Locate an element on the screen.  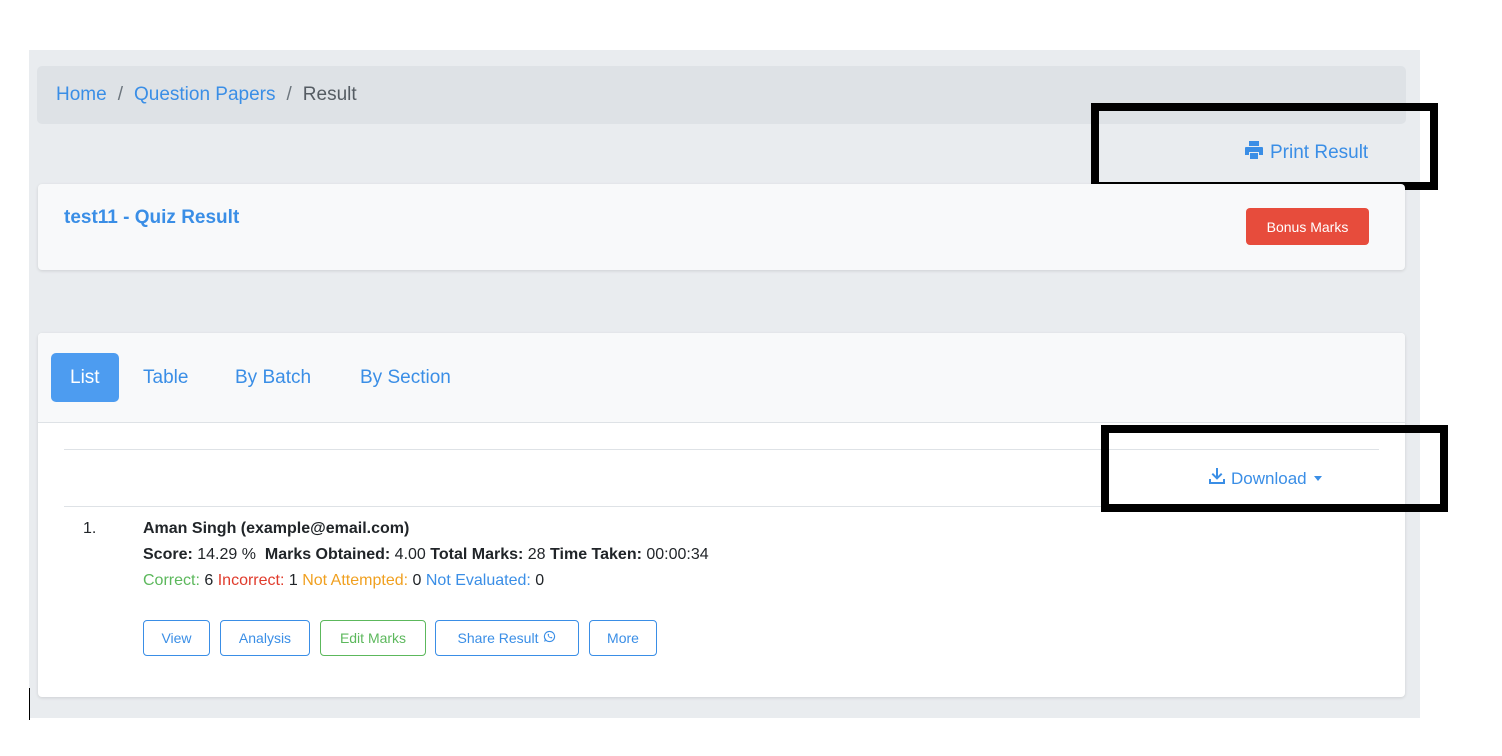
incorrect-value: 1 is located at coordinates (293, 580).